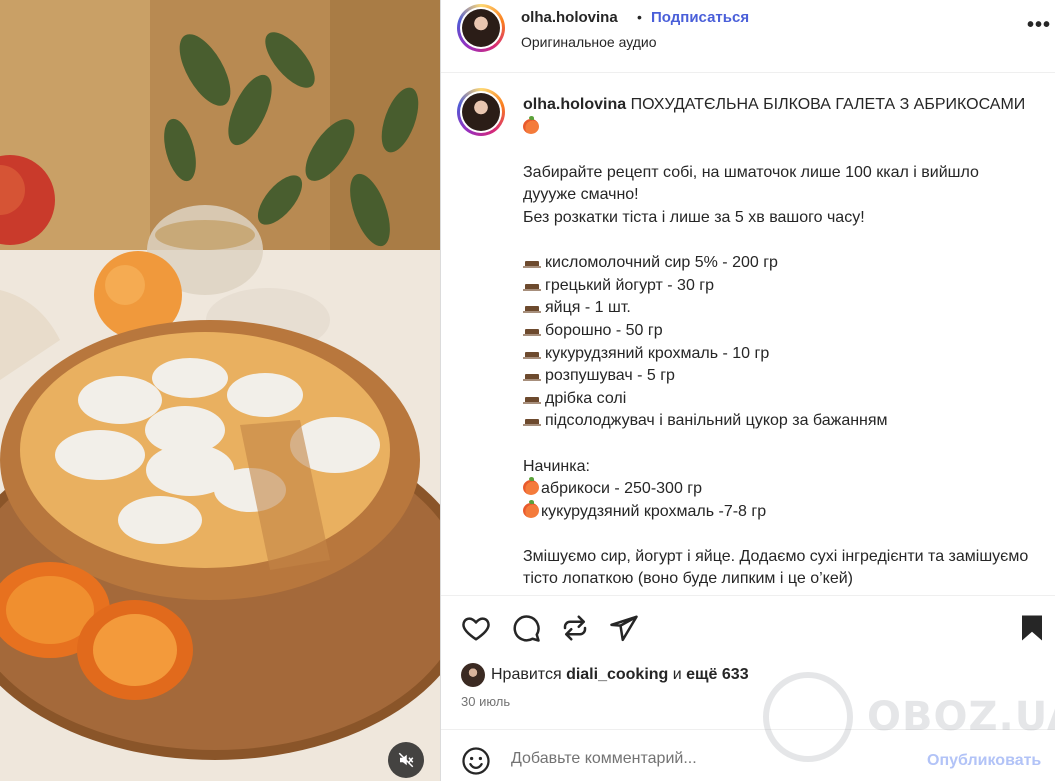  What do you see at coordinates (828, 104) in the screenshot?
I see `caption-title: ПОХУДАТЄЛЬНА БІЛКОВА ГАЛЕТА З АБРИКОСАМИ` at bounding box center [828, 104].